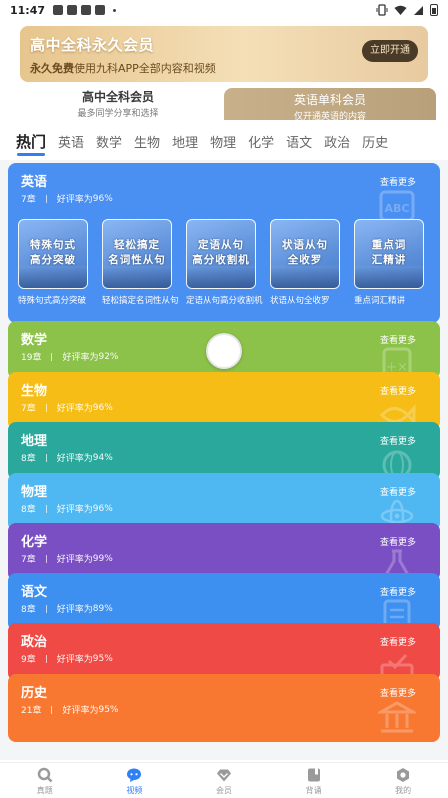 This screenshot has height=798, width=448. Describe the element at coordinates (300, 301) in the screenshot. I see `video-title: 状语从句全收罗` at that location.